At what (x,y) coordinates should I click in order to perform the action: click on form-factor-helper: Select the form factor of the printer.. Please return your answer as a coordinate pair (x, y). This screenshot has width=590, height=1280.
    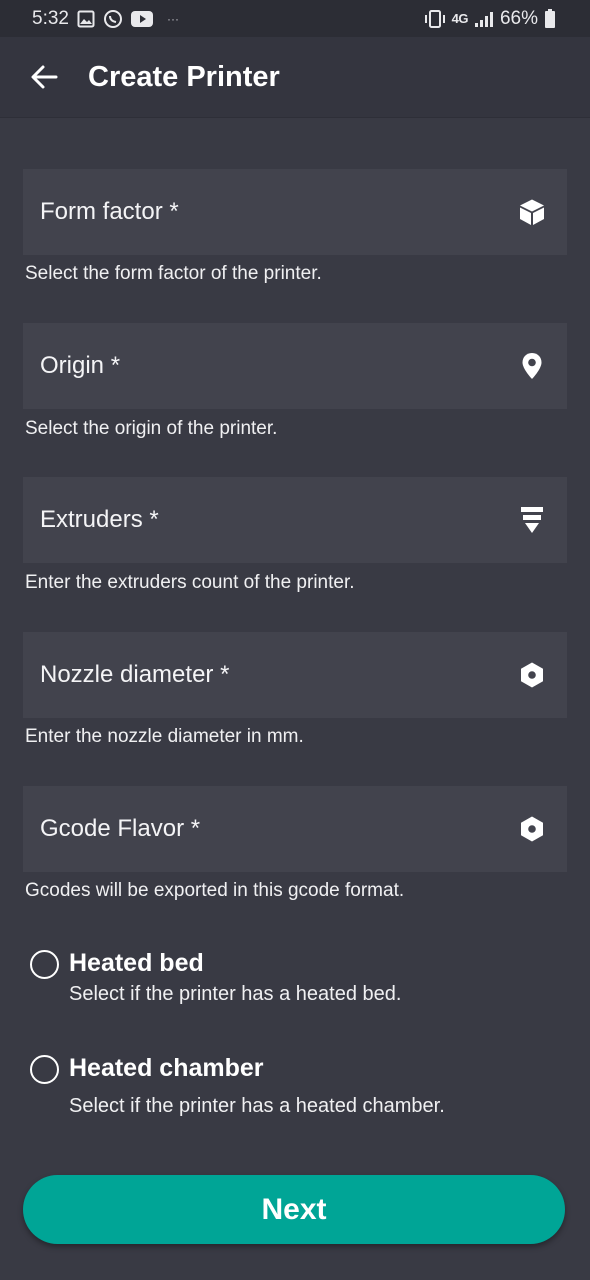
    Looking at the image, I should click on (173, 273).